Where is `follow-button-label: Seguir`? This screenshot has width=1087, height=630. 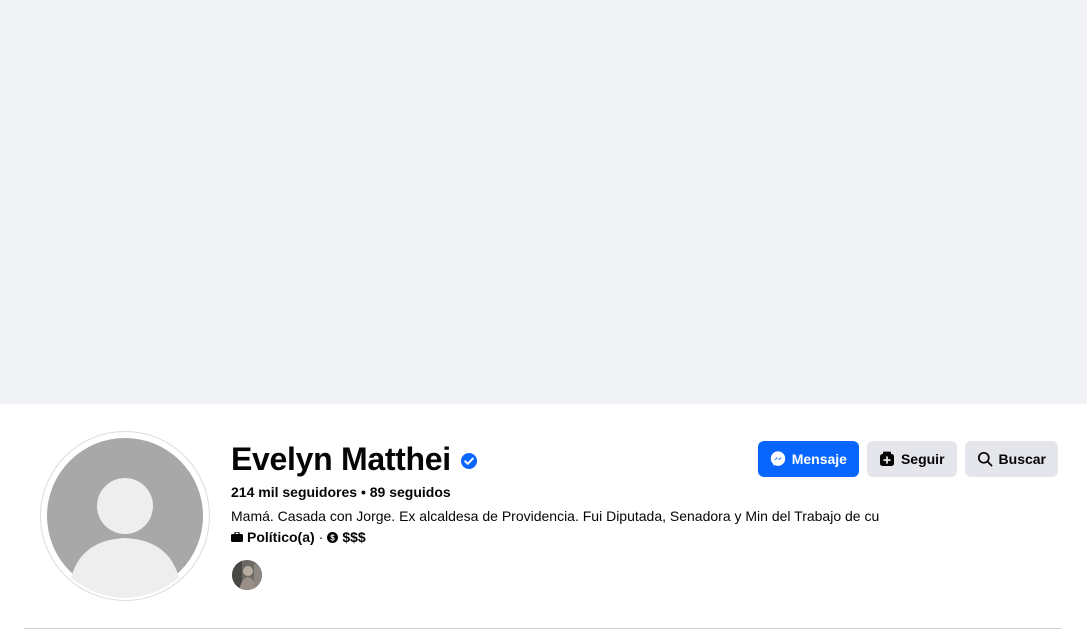 follow-button-label: Seguir is located at coordinates (922, 459).